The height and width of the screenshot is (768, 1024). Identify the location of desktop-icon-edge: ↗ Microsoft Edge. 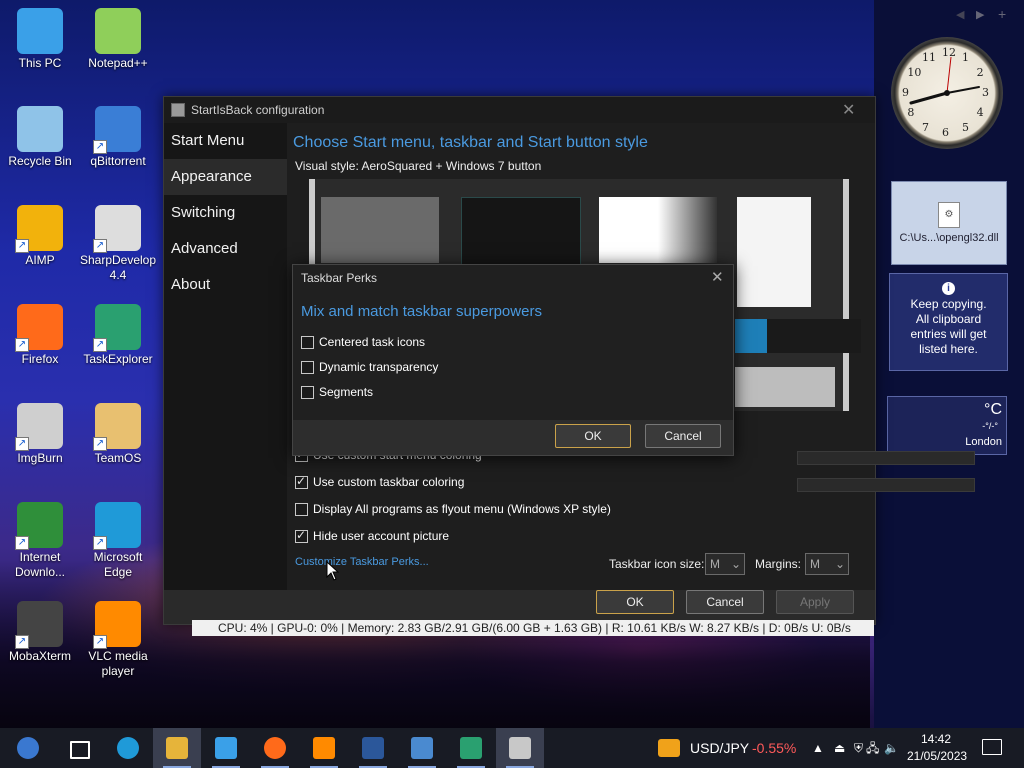
(118, 541).